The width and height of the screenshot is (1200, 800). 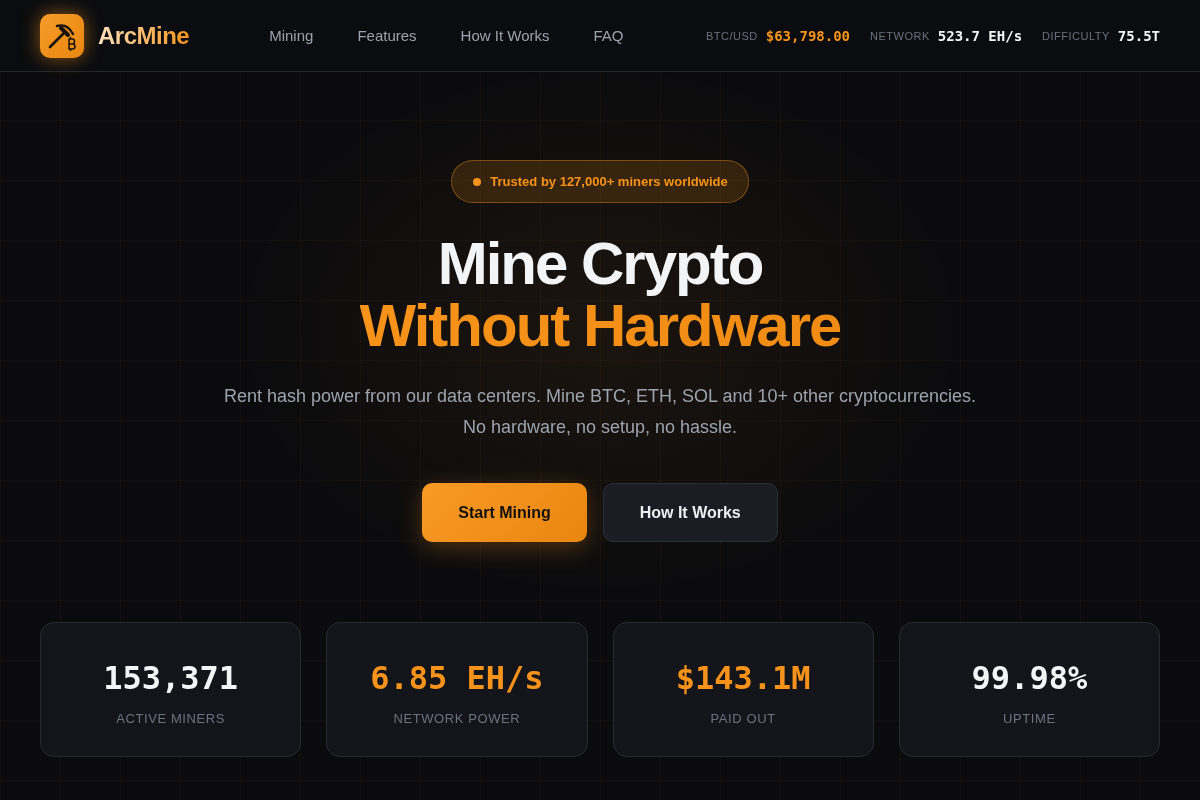 What do you see at coordinates (600, 264) in the screenshot?
I see `headline-line: Mine Crypto` at bounding box center [600, 264].